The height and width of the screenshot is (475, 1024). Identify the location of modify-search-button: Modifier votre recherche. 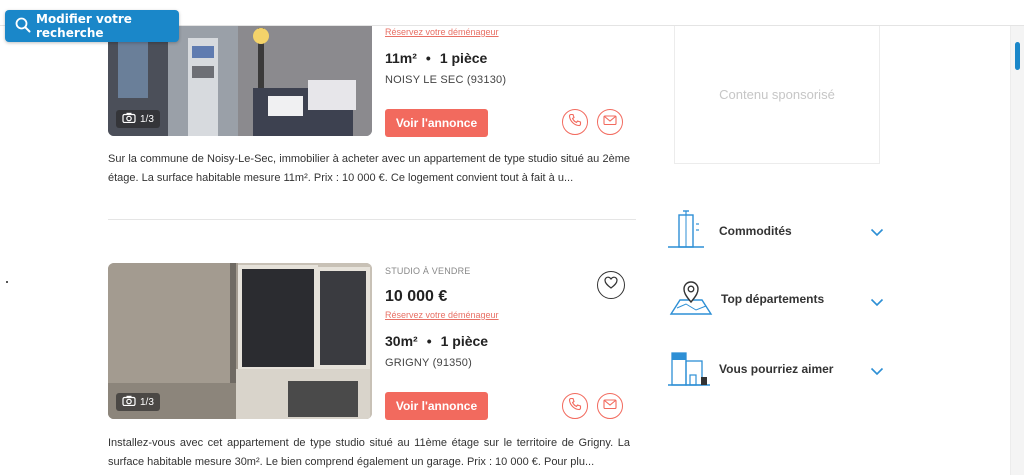
(92, 26).